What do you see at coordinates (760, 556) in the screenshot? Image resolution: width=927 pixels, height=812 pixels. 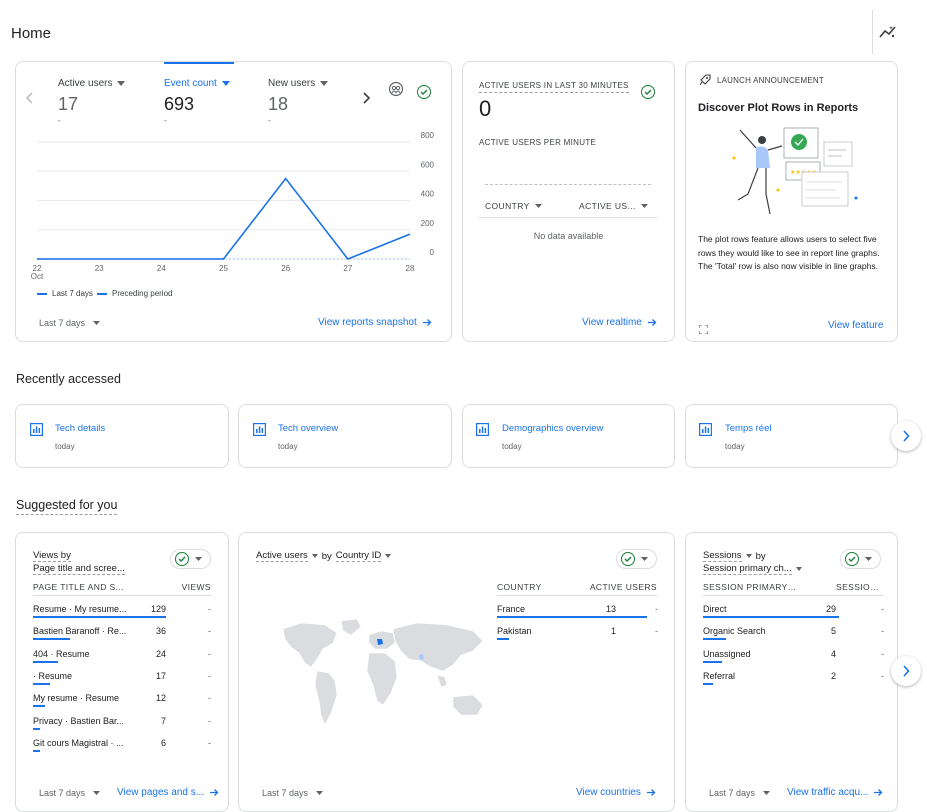 I see `by-label: by` at bounding box center [760, 556].